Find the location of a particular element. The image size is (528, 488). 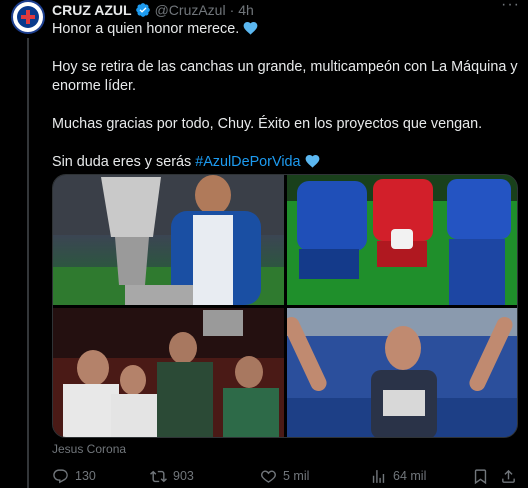

paragraph-4-text: Sin duda eres y serás is located at coordinates (122, 162).